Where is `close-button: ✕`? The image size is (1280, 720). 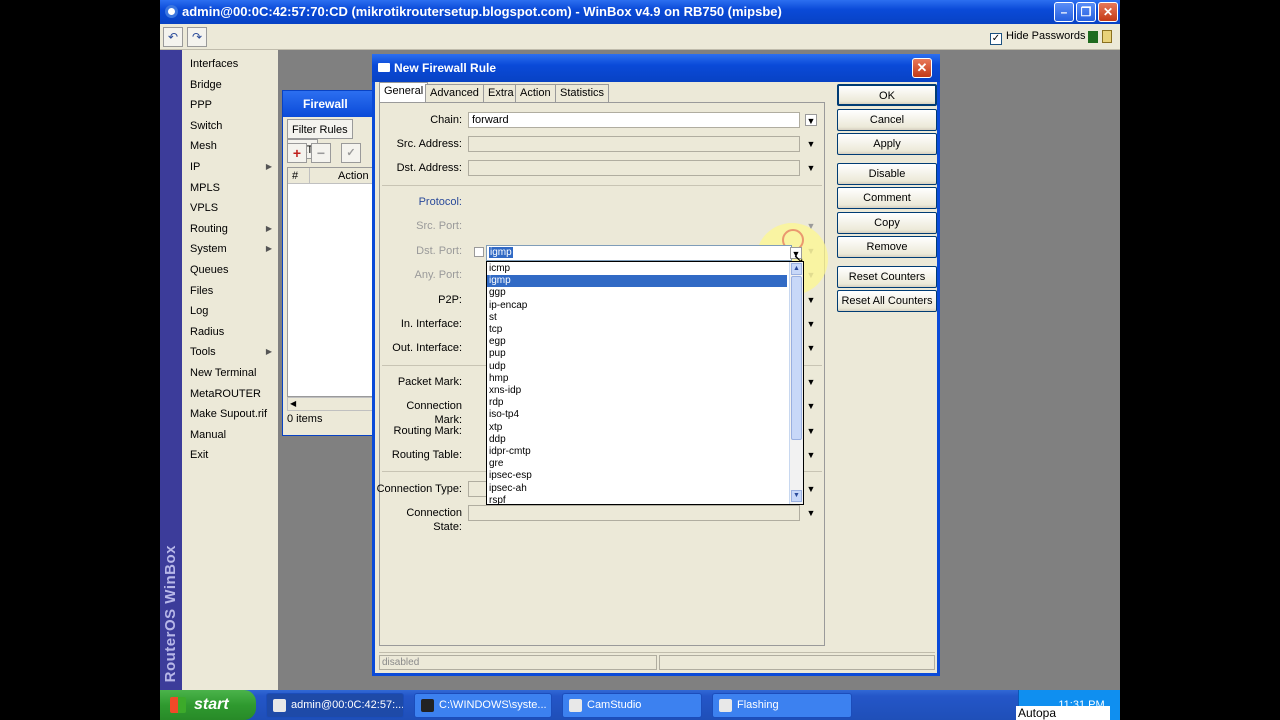 close-button: ✕ is located at coordinates (1108, 12).